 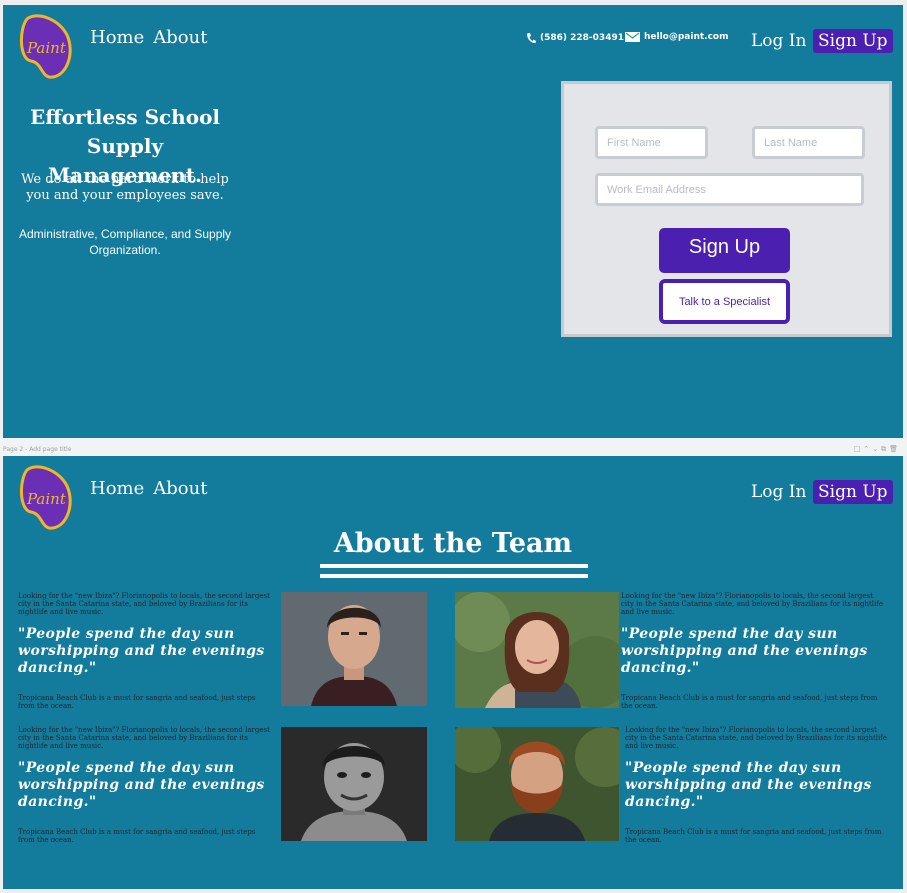 What do you see at coordinates (651, 142) in the screenshot?
I see `first-name-input: First Name` at bounding box center [651, 142].